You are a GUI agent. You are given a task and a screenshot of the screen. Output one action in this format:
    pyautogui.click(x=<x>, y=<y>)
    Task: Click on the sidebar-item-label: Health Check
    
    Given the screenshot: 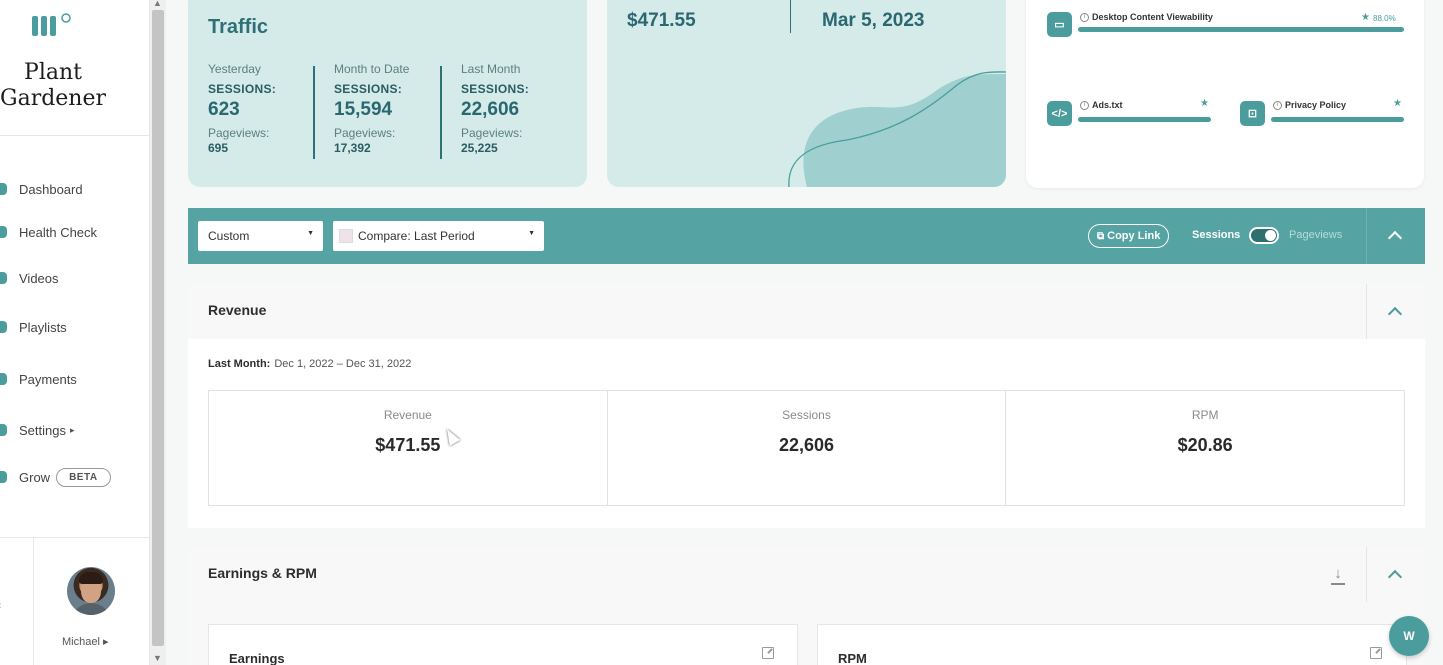 What is the action you would take?
    pyautogui.click(x=58, y=232)
    